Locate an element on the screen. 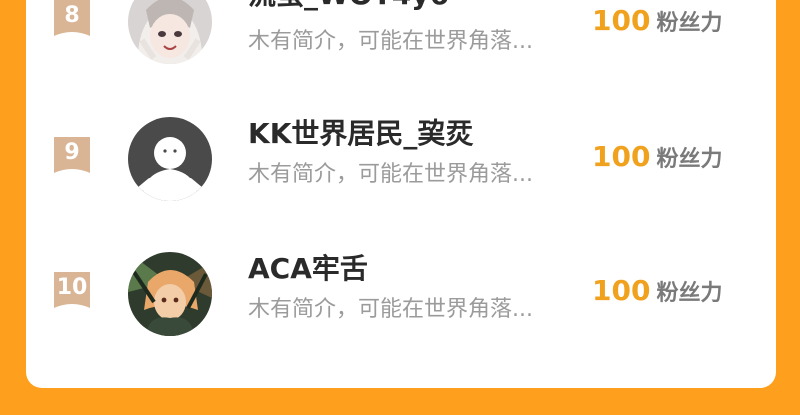 Image resolution: width=800 pixels, height=415 pixels. rank-badge: 10 is located at coordinates (72, 292).